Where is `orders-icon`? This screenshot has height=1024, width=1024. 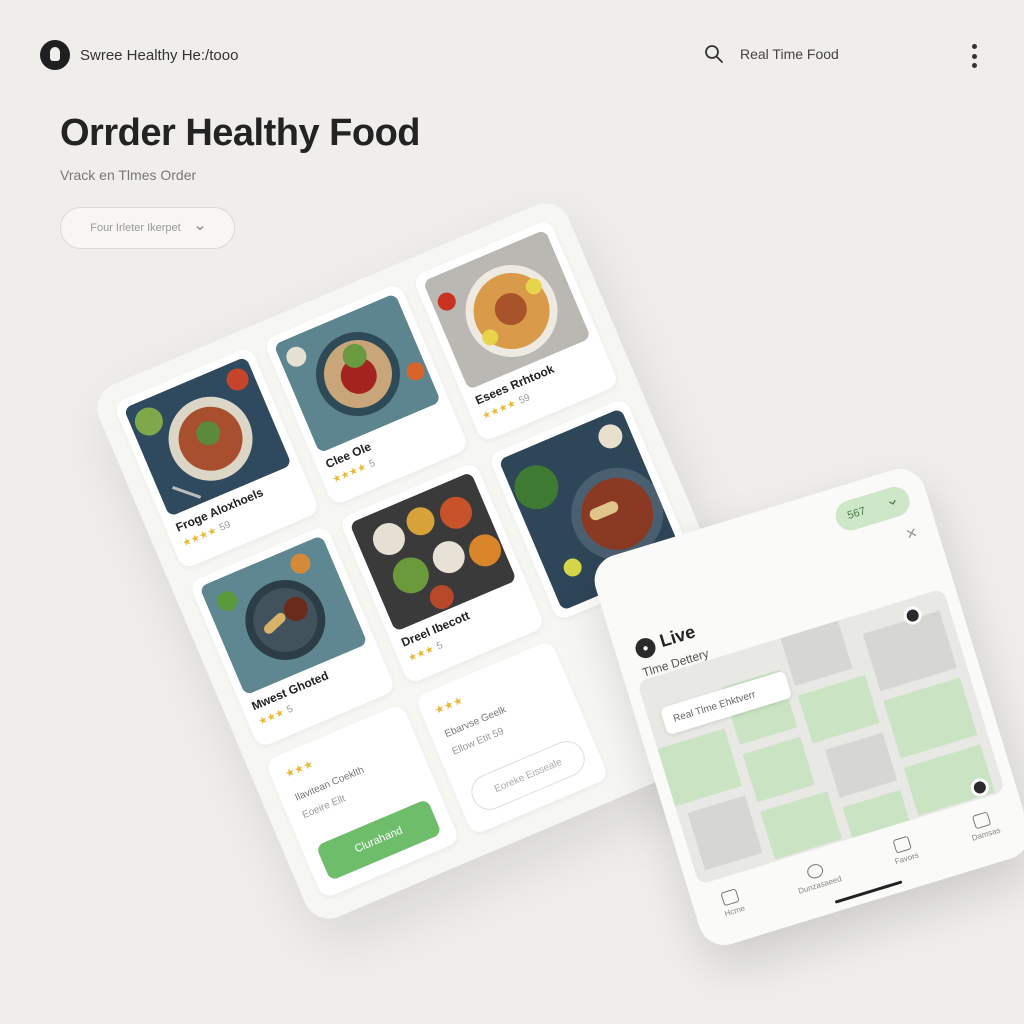 orders-icon is located at coordinates (815, 871).